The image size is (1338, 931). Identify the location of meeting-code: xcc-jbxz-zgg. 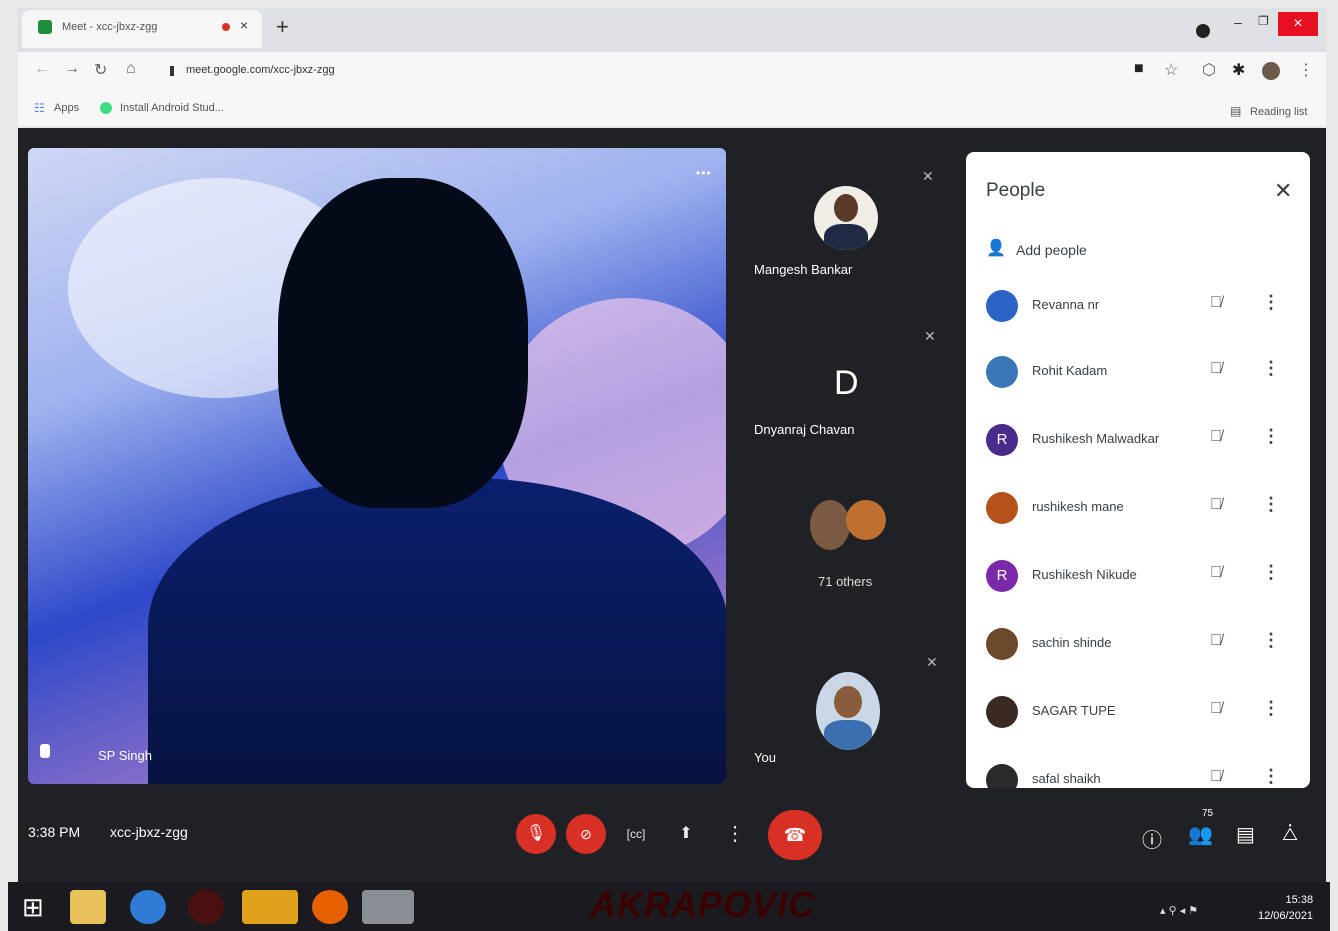
(149, 832).